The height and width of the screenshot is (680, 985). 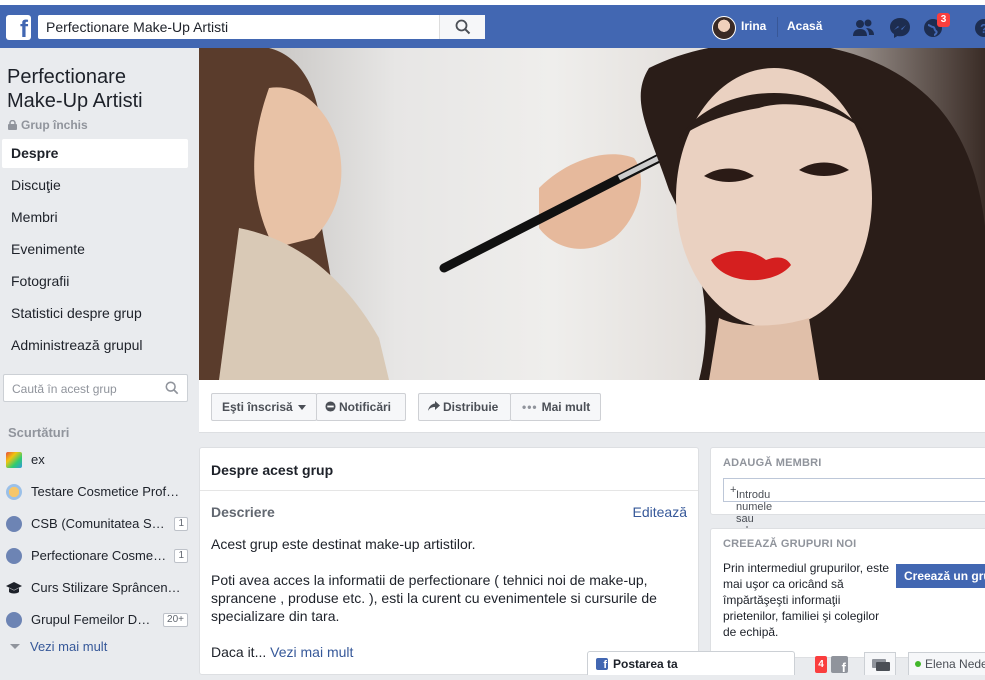 I want to click on share-label: Distribuie, so click(x=471, y=407).